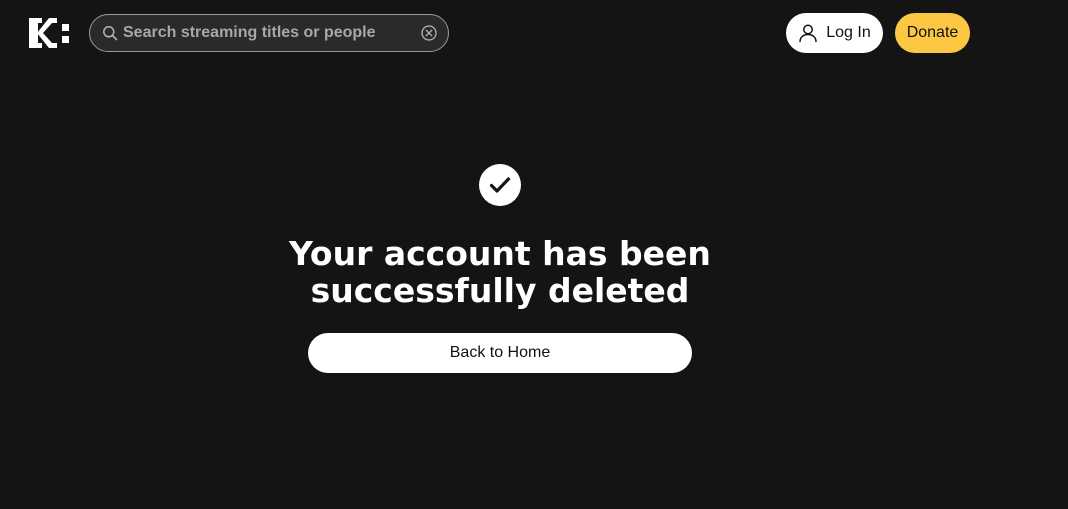  I want to click on donate-button: Donate, so click(932, 33).